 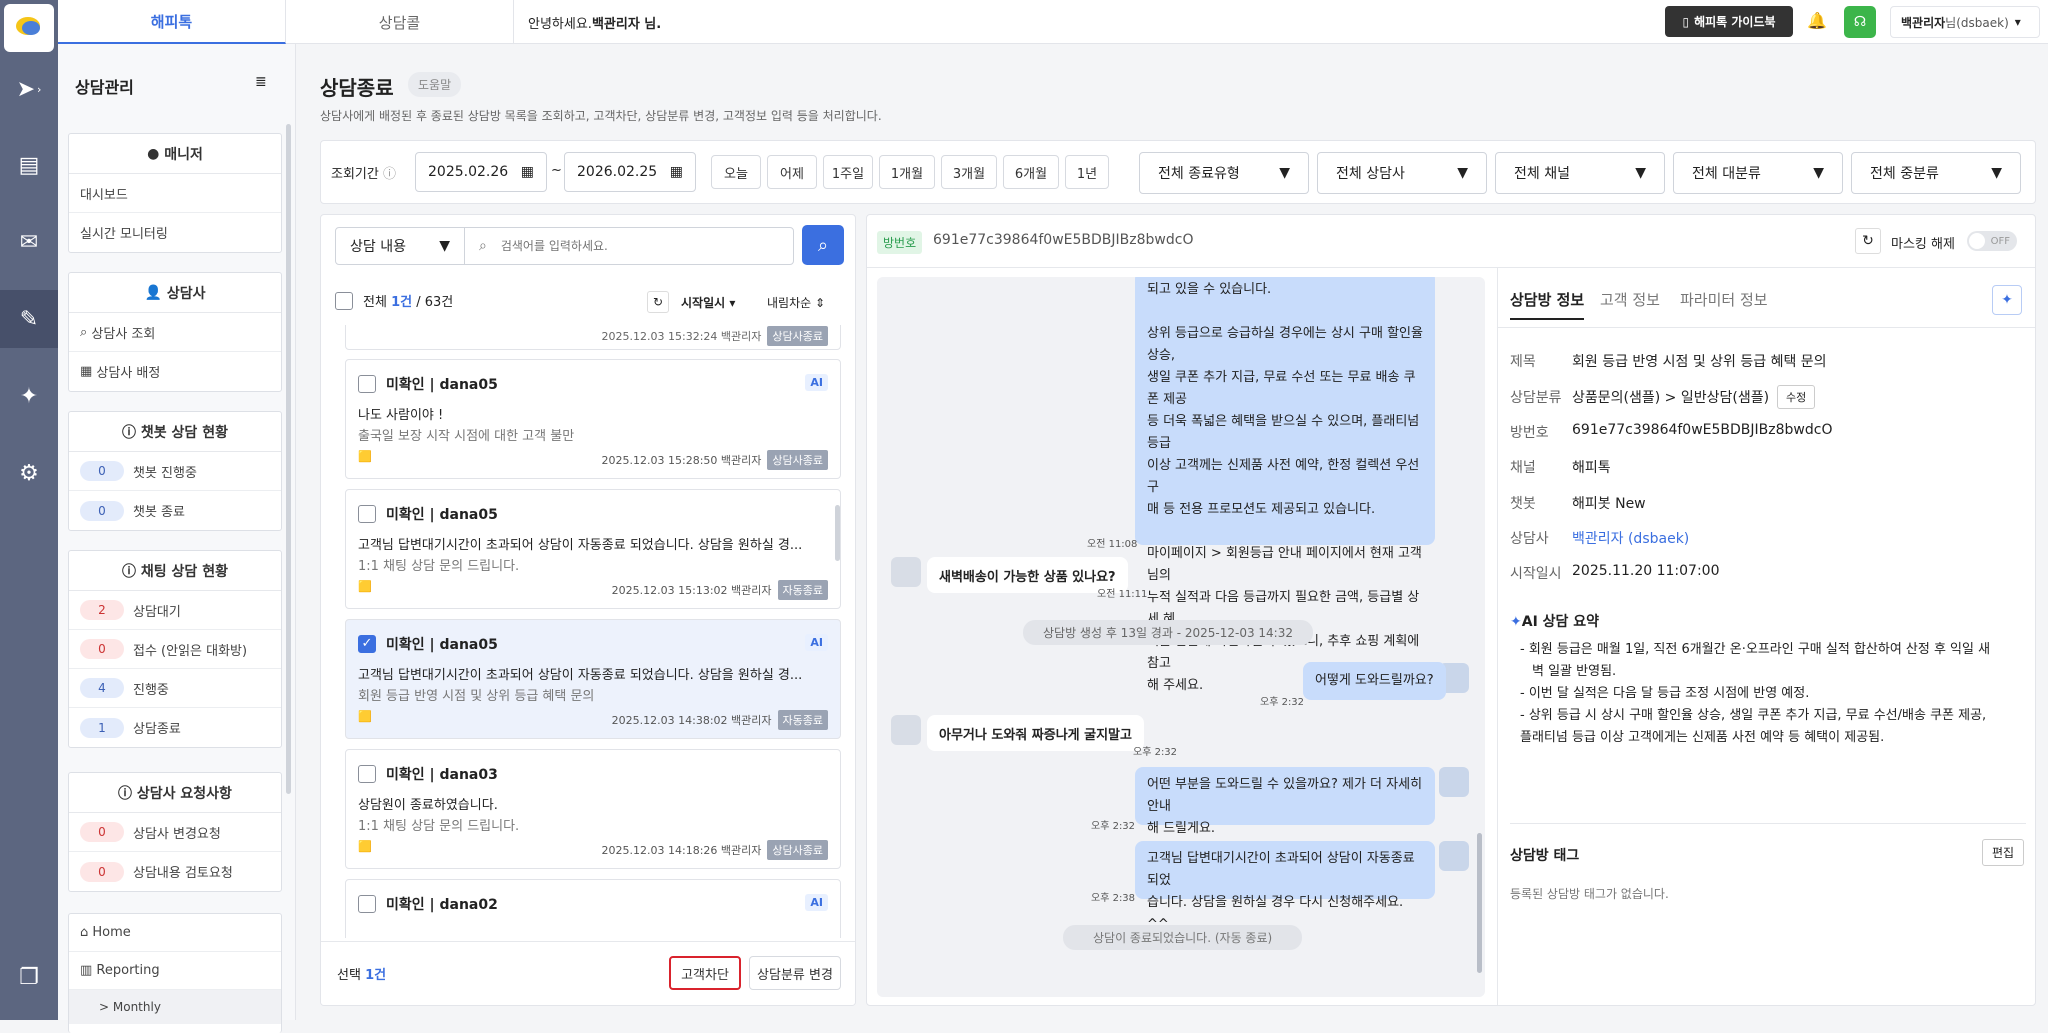 What do you see at coordinates (367, 644) in the screenshot?
I see `row-checkbox-checked: ✓` at bounding box center [367, 644].